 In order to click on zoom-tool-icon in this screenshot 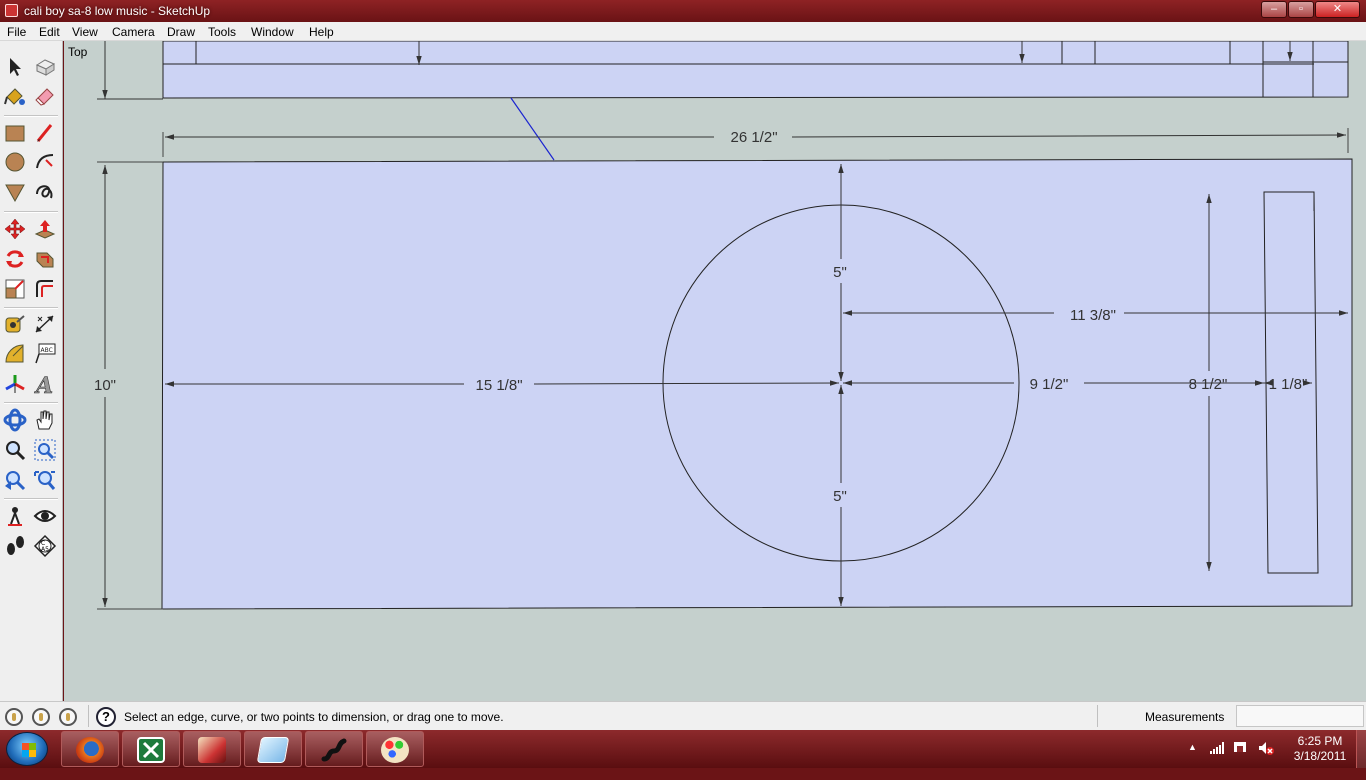, I will do `click(15, 450)`.